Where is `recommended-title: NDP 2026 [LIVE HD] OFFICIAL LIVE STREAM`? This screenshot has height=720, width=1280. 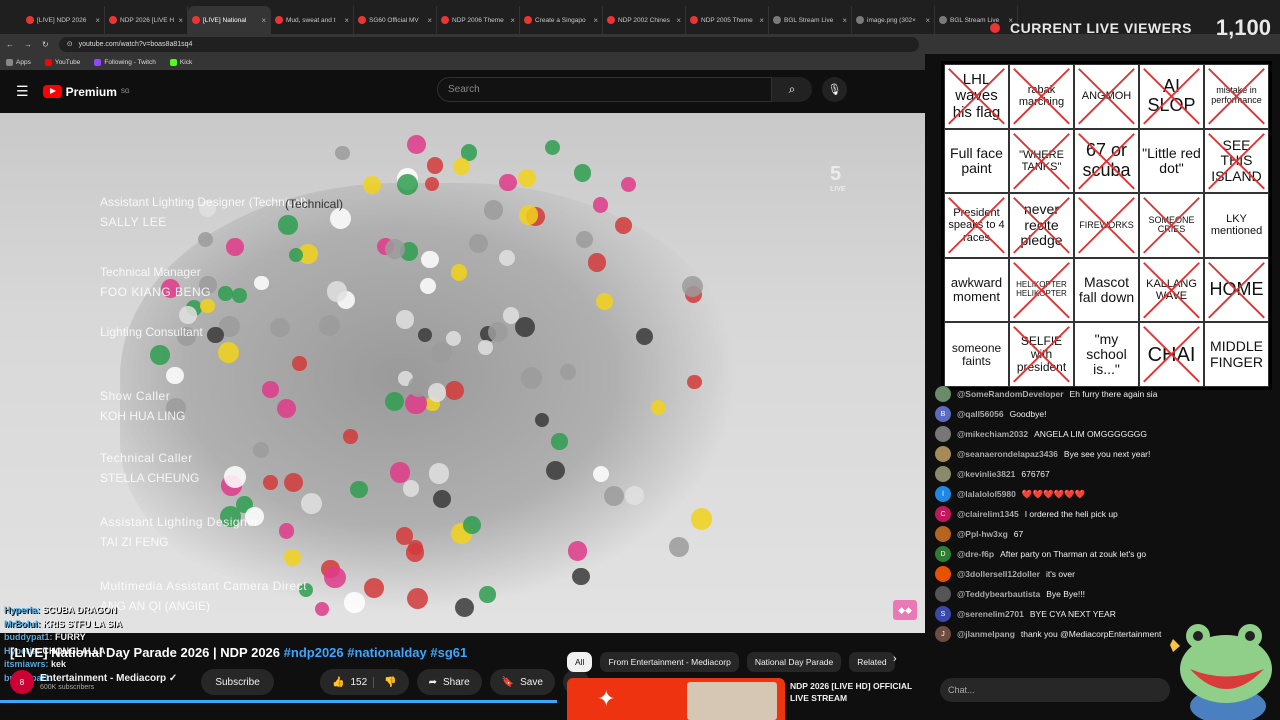 recommended-title: NDP 2026 [LIVE HD] OFFICIAL LIVE STREAM is located at coordinates (855, 692).